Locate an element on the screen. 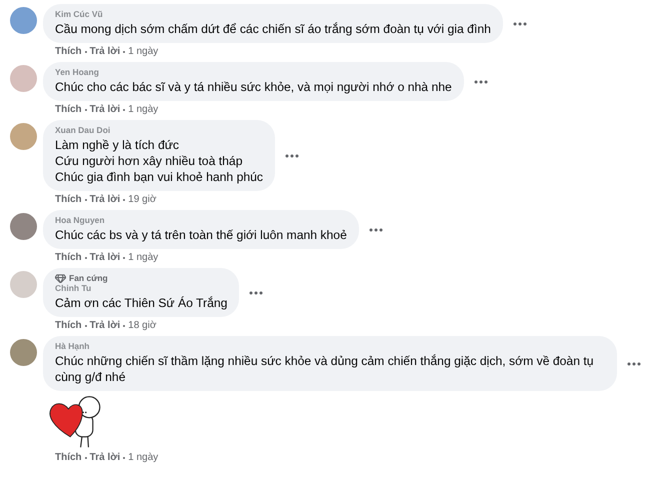  commenter-name: Chinh Tu is located at coordinates (141, 288).